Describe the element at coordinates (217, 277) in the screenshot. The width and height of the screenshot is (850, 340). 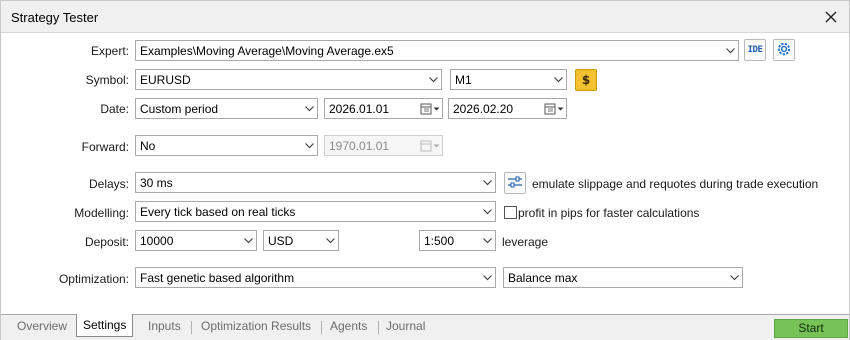
I see `optimization-value: Fast genetic based algorithm` at that location.